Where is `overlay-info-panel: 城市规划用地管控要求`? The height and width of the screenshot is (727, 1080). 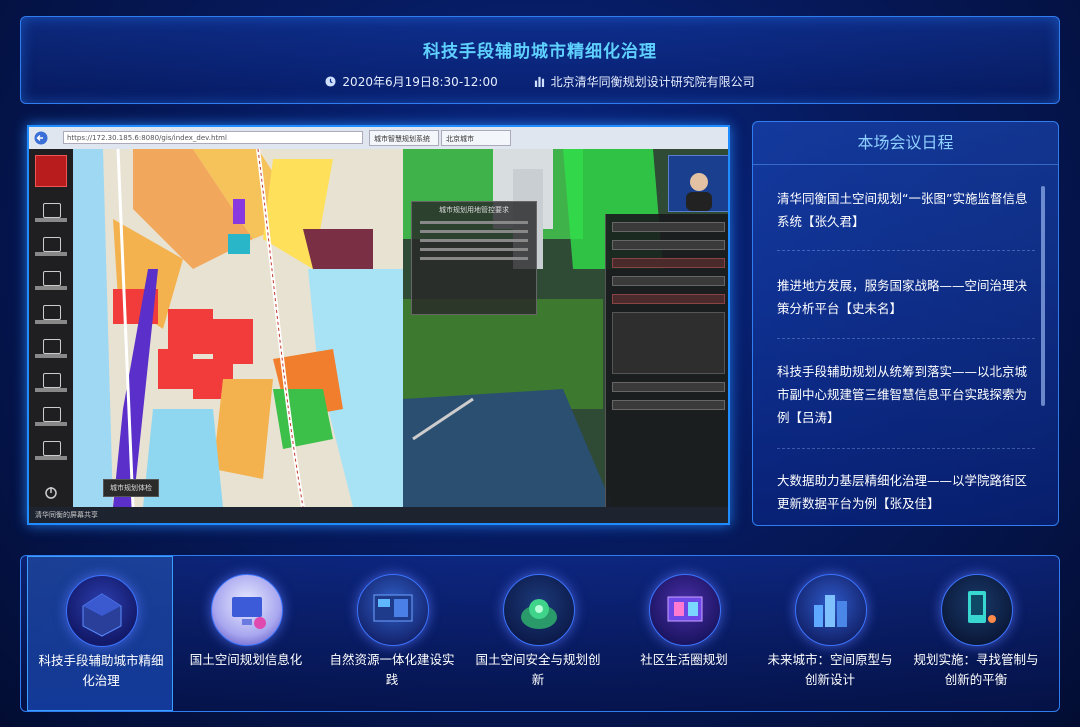
overlay-info-panel: 城市规划用地管控要求 is located at coordinates (474, 258).